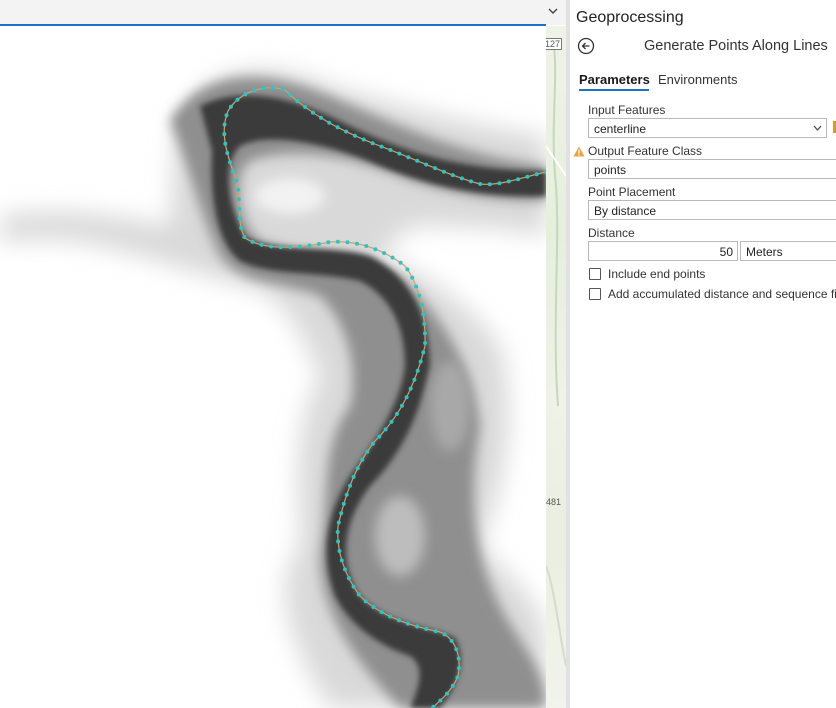  What do you see at coordinates (632, 192) in the screenshot?
I see `point-placement-label: Point Placement` at bounding box center [632, 192].